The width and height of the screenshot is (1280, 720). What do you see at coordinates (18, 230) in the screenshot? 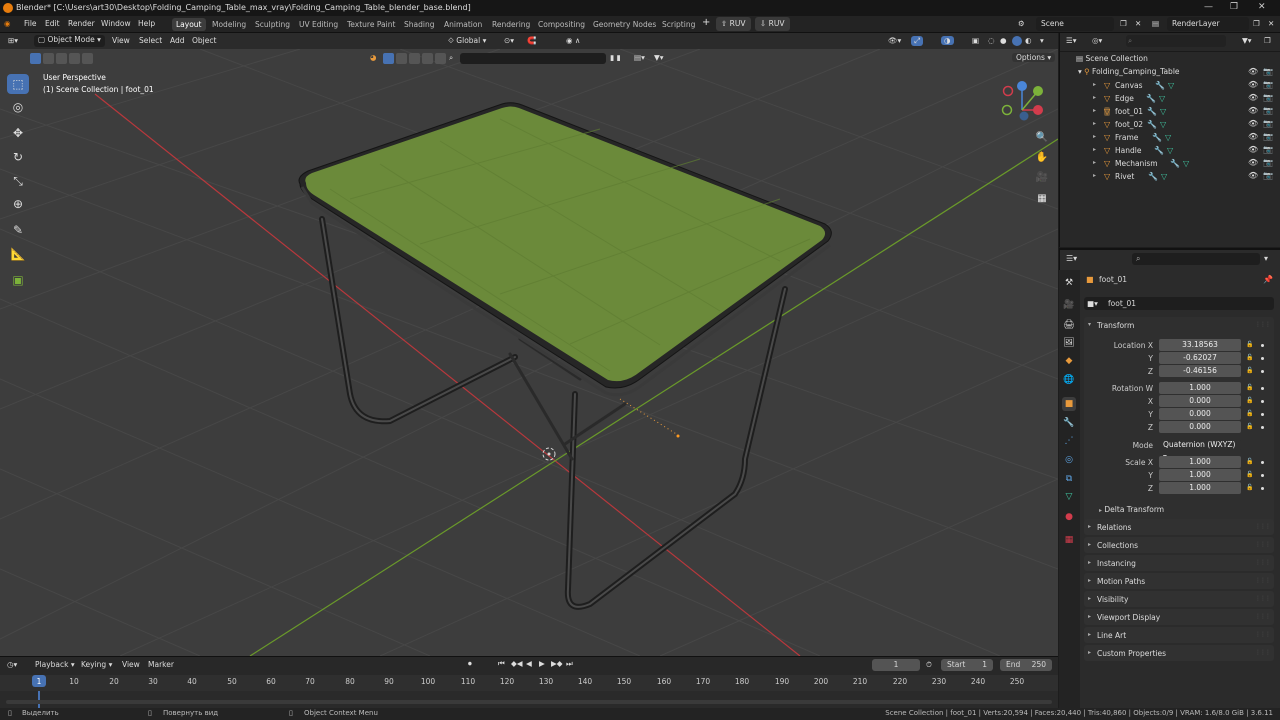
I see `annotate-tool: ✎` at bounding box center [18, 230].